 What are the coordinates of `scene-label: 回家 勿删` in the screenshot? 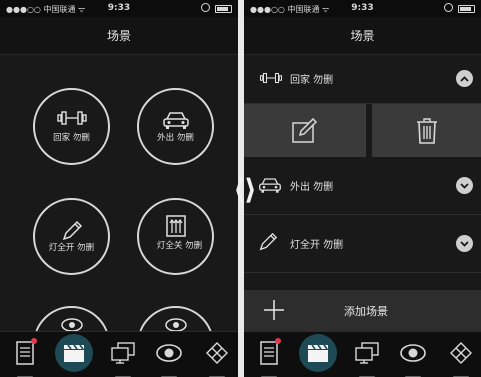 It's located at (71, 138).